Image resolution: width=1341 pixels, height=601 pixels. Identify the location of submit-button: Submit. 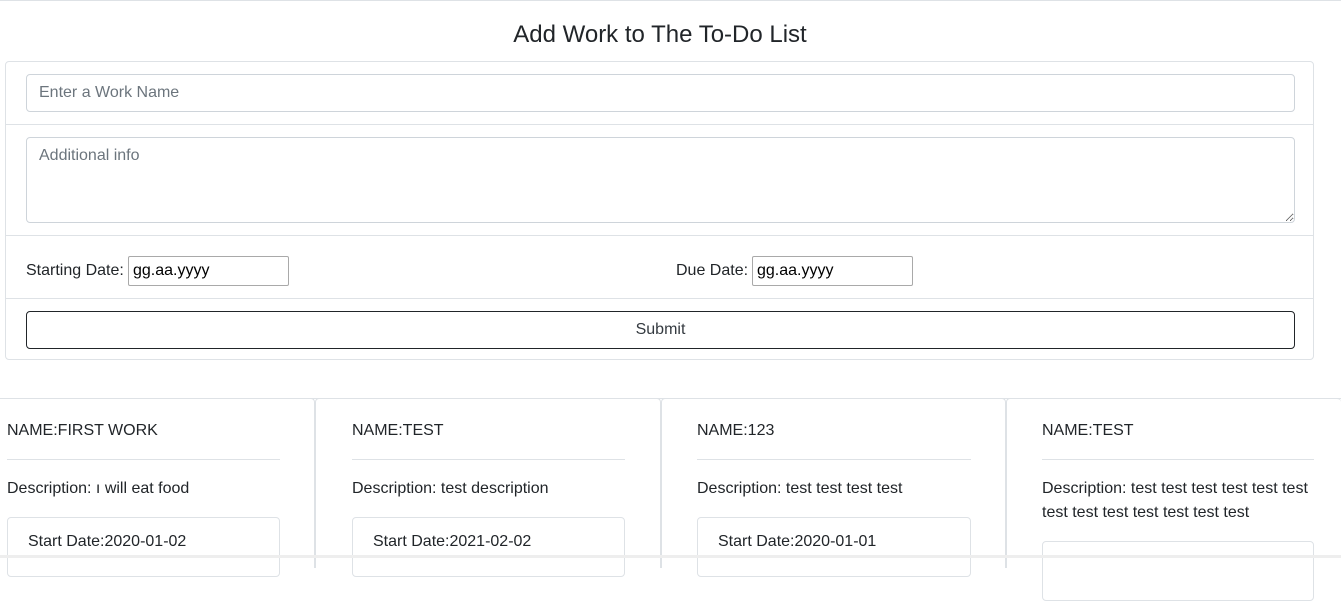
(660, 330).